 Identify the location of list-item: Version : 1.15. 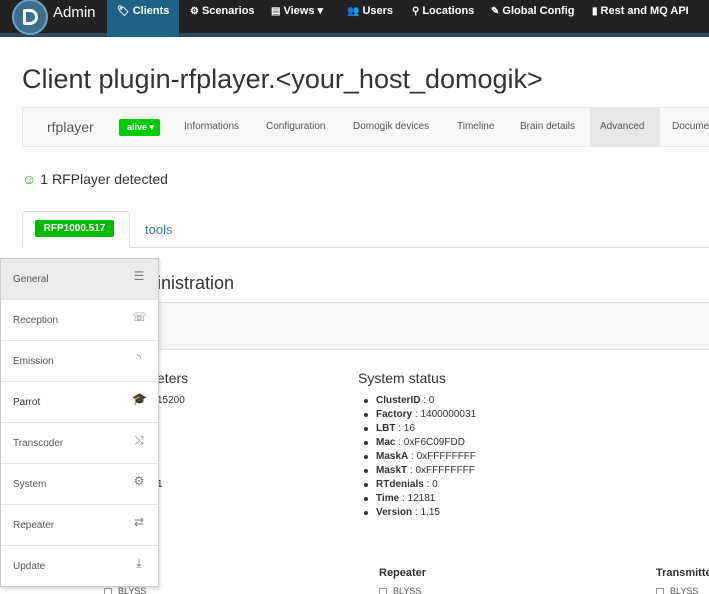
(419, 513).